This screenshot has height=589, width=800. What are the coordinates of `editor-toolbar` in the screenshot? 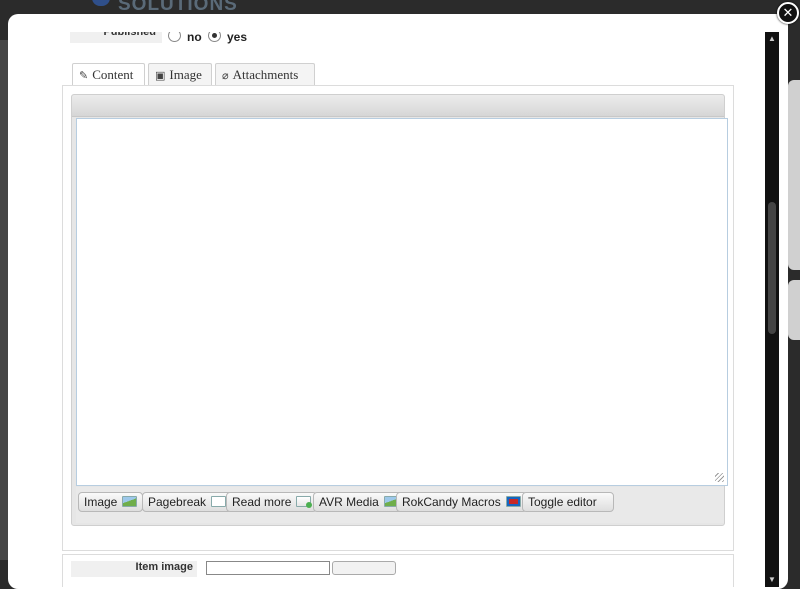 It's located at (398, 106).